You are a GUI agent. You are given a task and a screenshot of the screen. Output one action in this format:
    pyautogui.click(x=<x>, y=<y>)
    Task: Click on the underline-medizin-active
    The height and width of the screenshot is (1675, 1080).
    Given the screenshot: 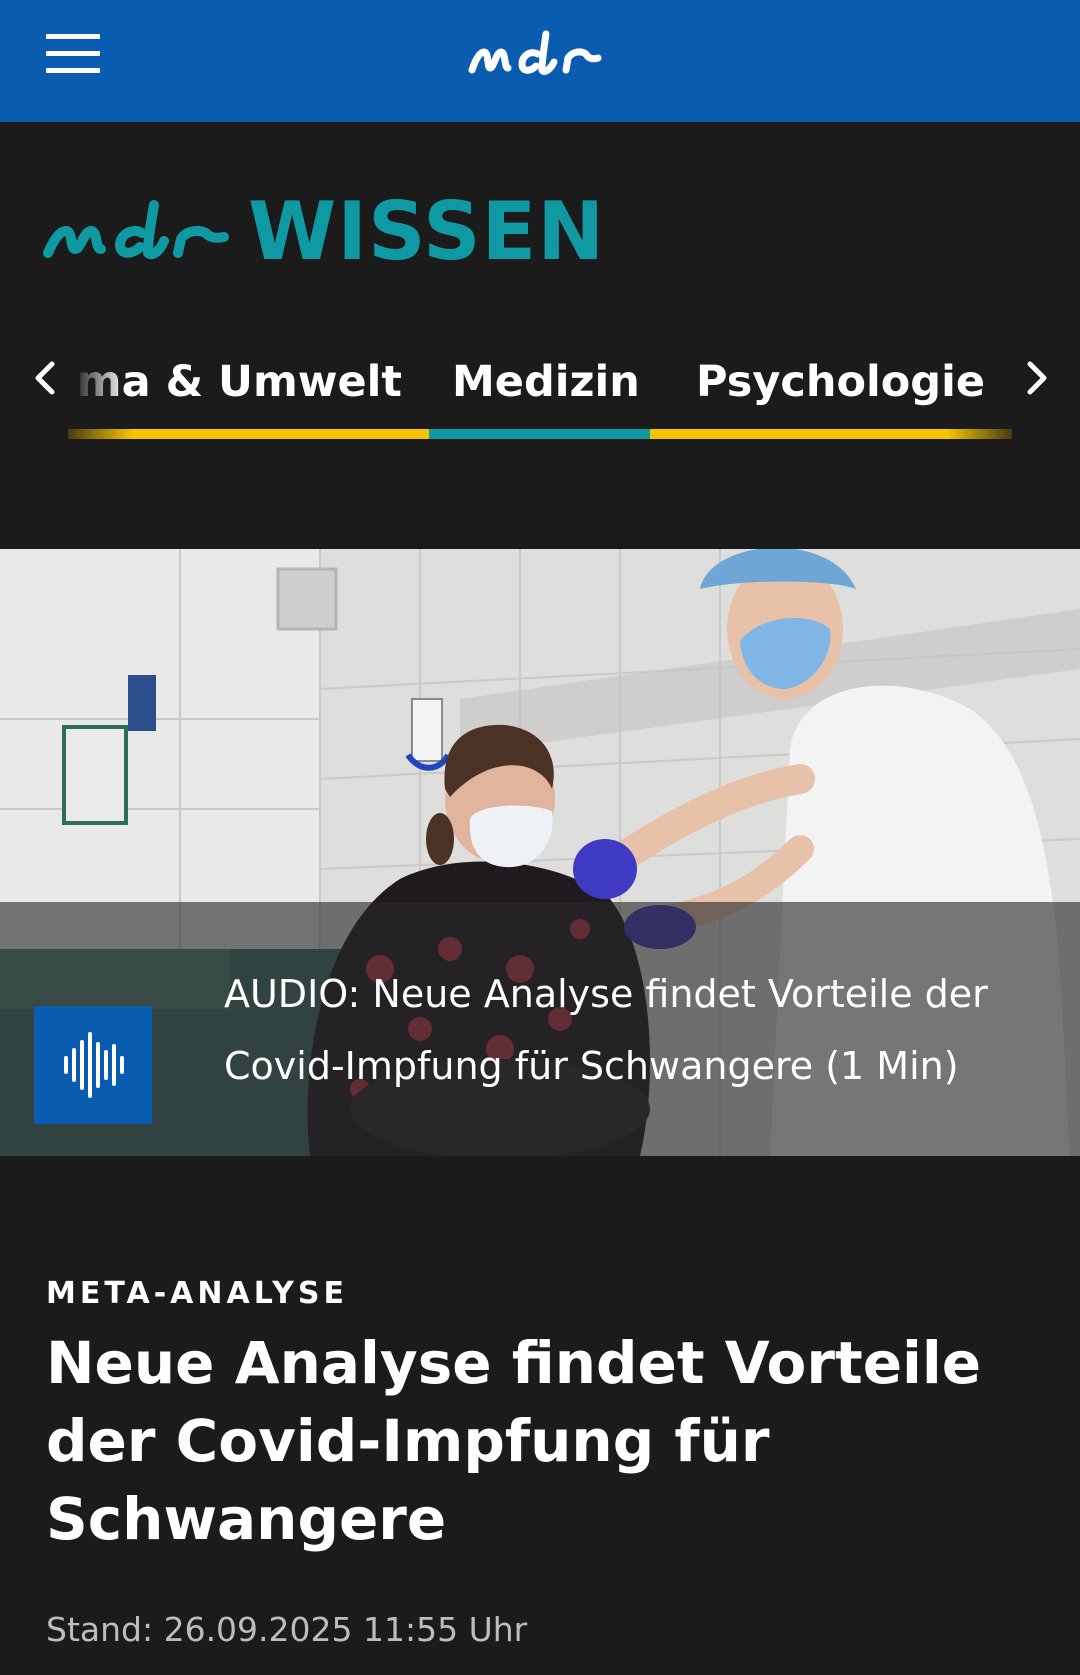 What is the action you would take?
    pyautogui.click(x=539, y=434)
    